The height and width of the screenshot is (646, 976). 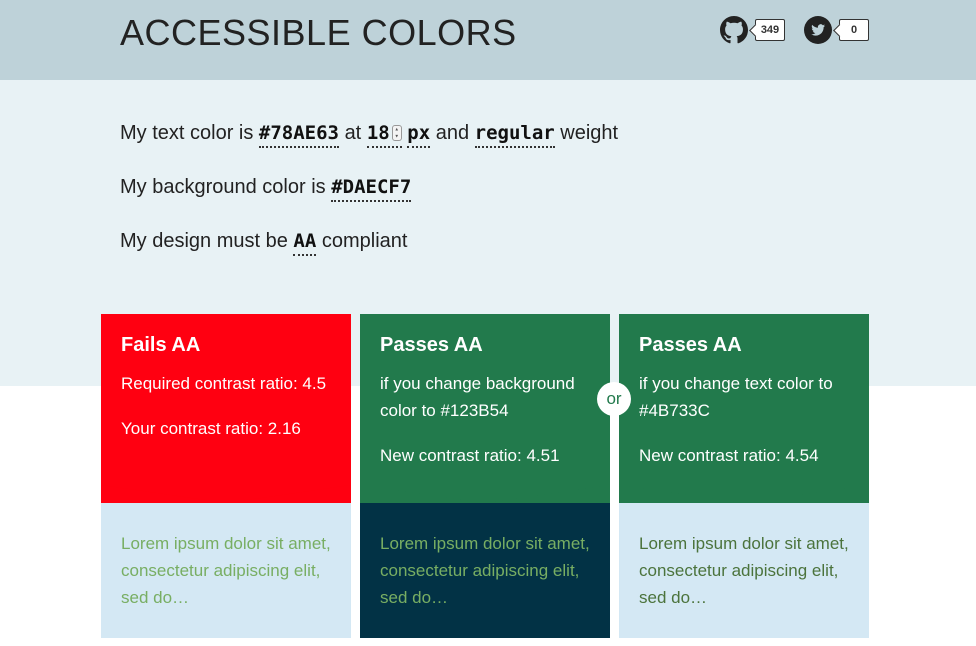 I want to click on and-label: and, so click(x=452, y=133).